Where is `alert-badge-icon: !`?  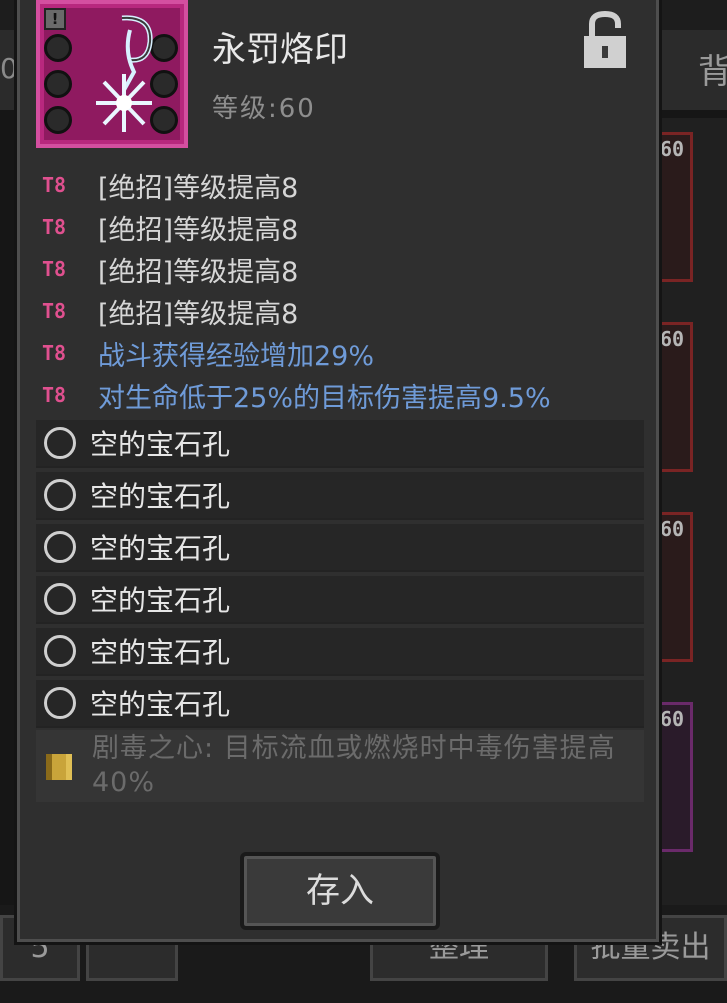
alert-badge-icon: ! is located at coordinates (55, 19).